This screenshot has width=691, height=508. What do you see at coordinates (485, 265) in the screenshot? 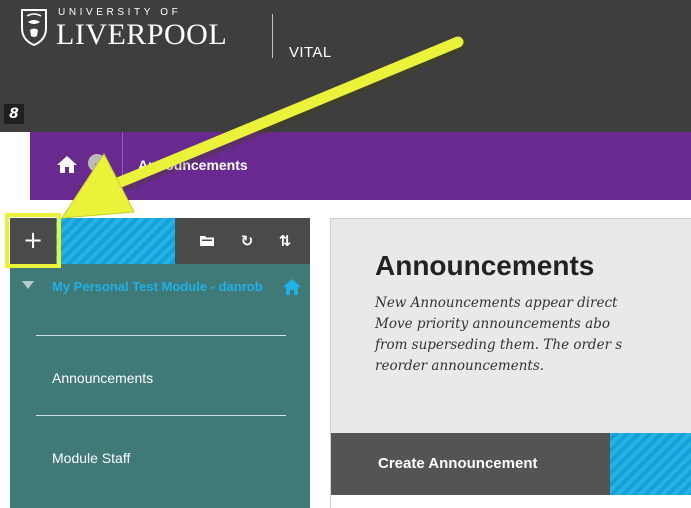
I see `page-title: Announcements` at bounding box center [485, 265].